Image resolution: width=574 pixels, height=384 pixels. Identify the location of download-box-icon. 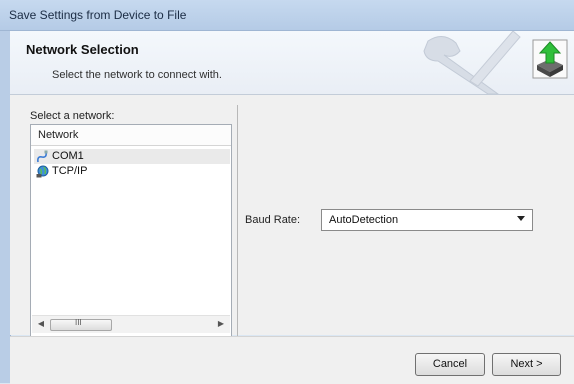
(550, 59).